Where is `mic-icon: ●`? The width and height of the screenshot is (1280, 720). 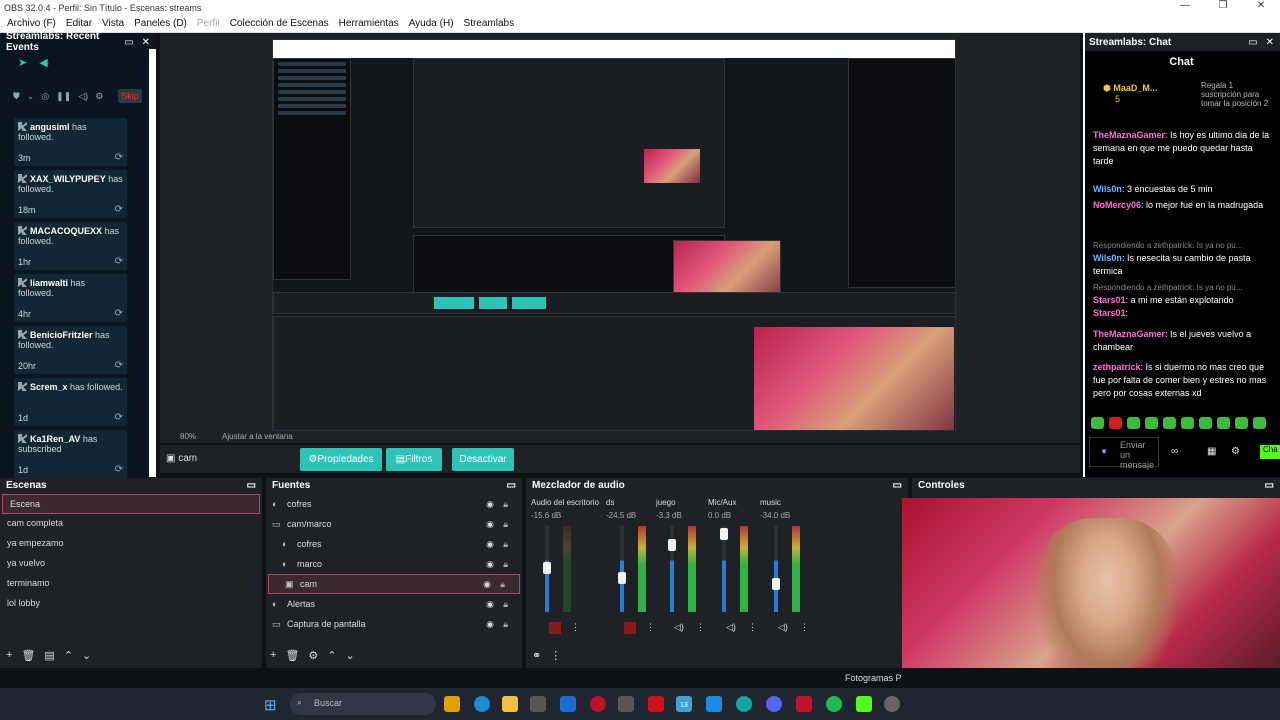 mic-icon: ● is located at coordinates (1104, 451).